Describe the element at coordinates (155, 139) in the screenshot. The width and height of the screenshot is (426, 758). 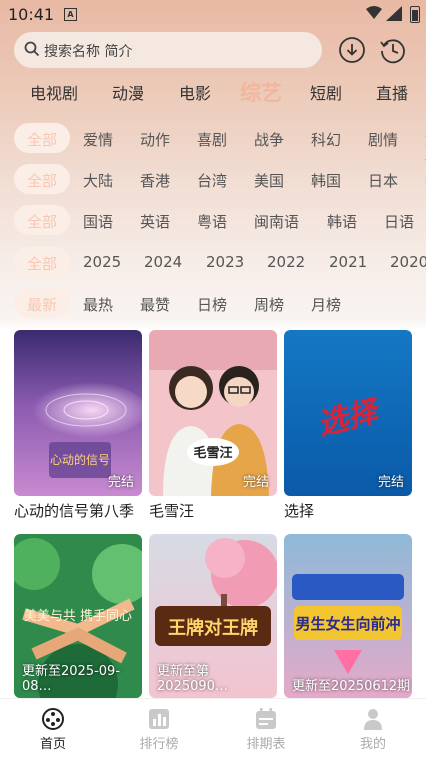
I see `filter-option: 动作` at that location.